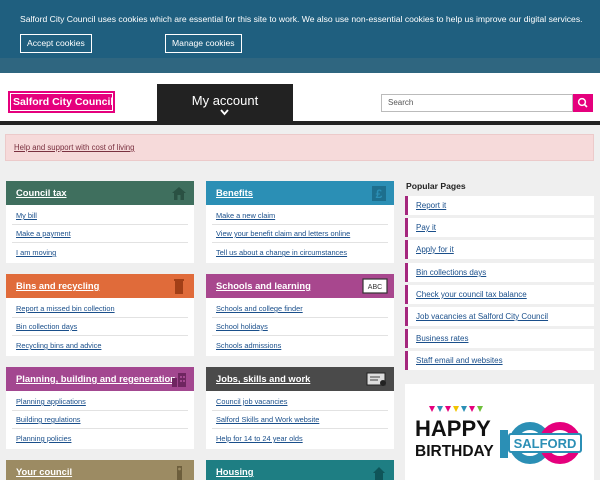  I want to click on cost-of-living-alert: Help and support with cost of living, so click(299, 147).